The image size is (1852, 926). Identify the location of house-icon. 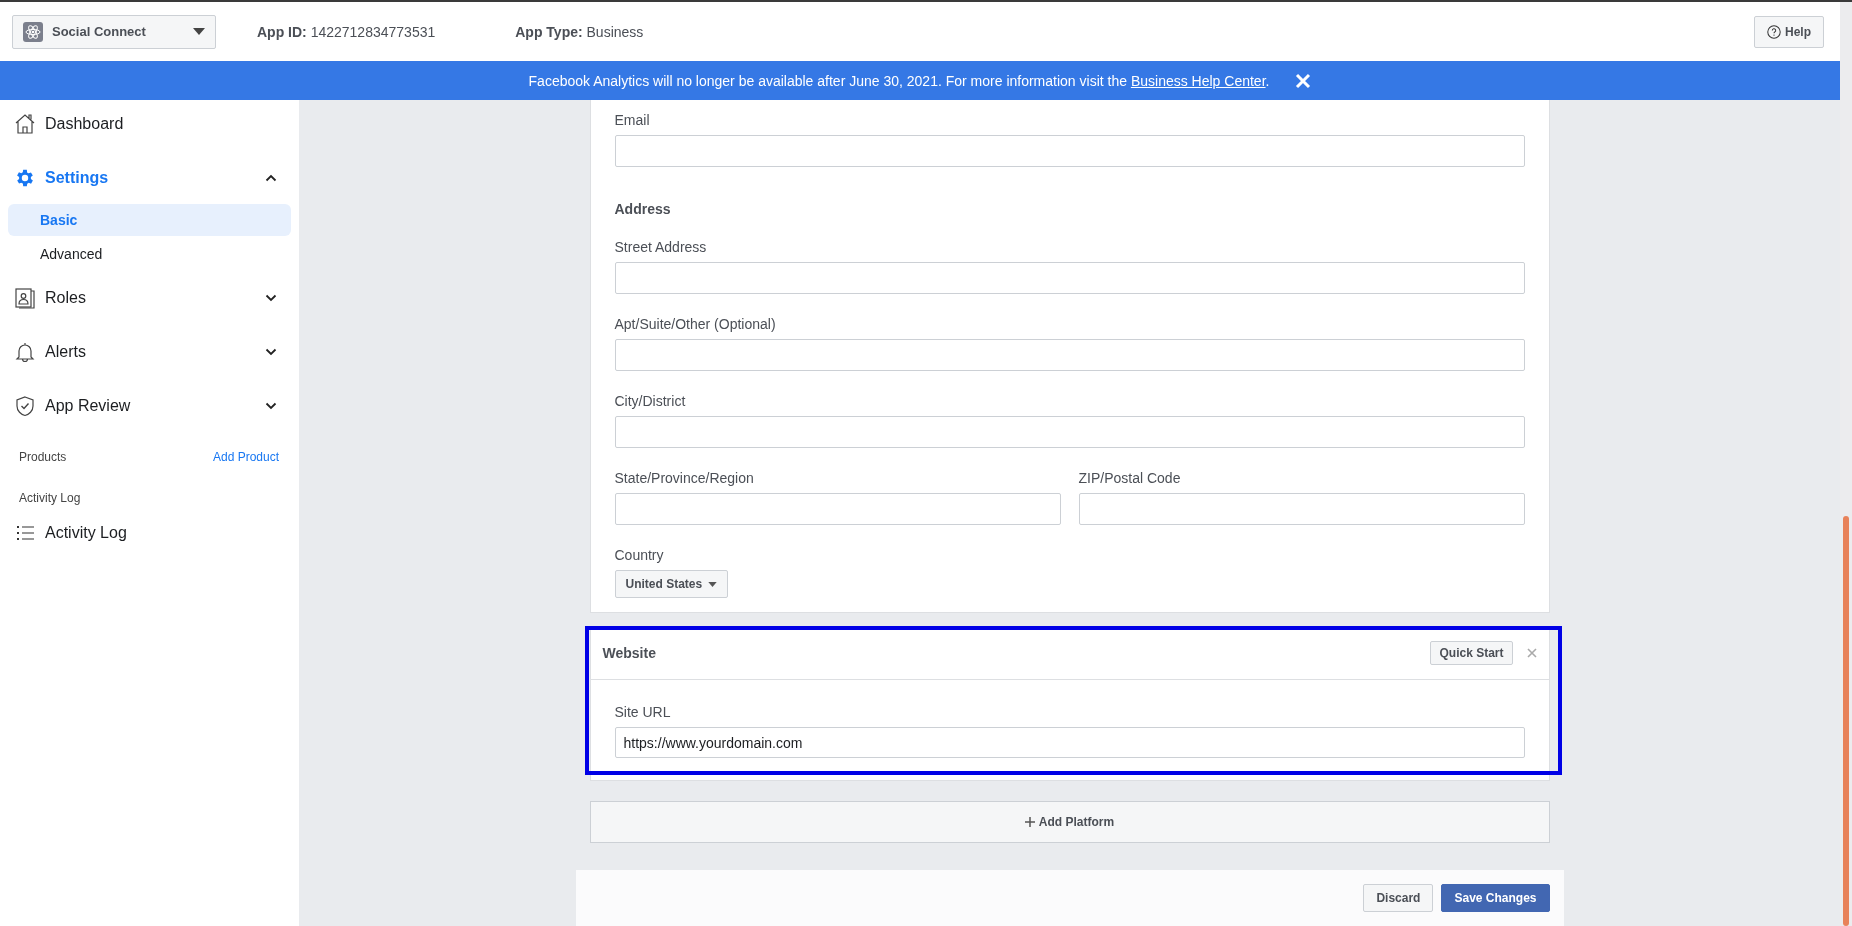
(25, 124).